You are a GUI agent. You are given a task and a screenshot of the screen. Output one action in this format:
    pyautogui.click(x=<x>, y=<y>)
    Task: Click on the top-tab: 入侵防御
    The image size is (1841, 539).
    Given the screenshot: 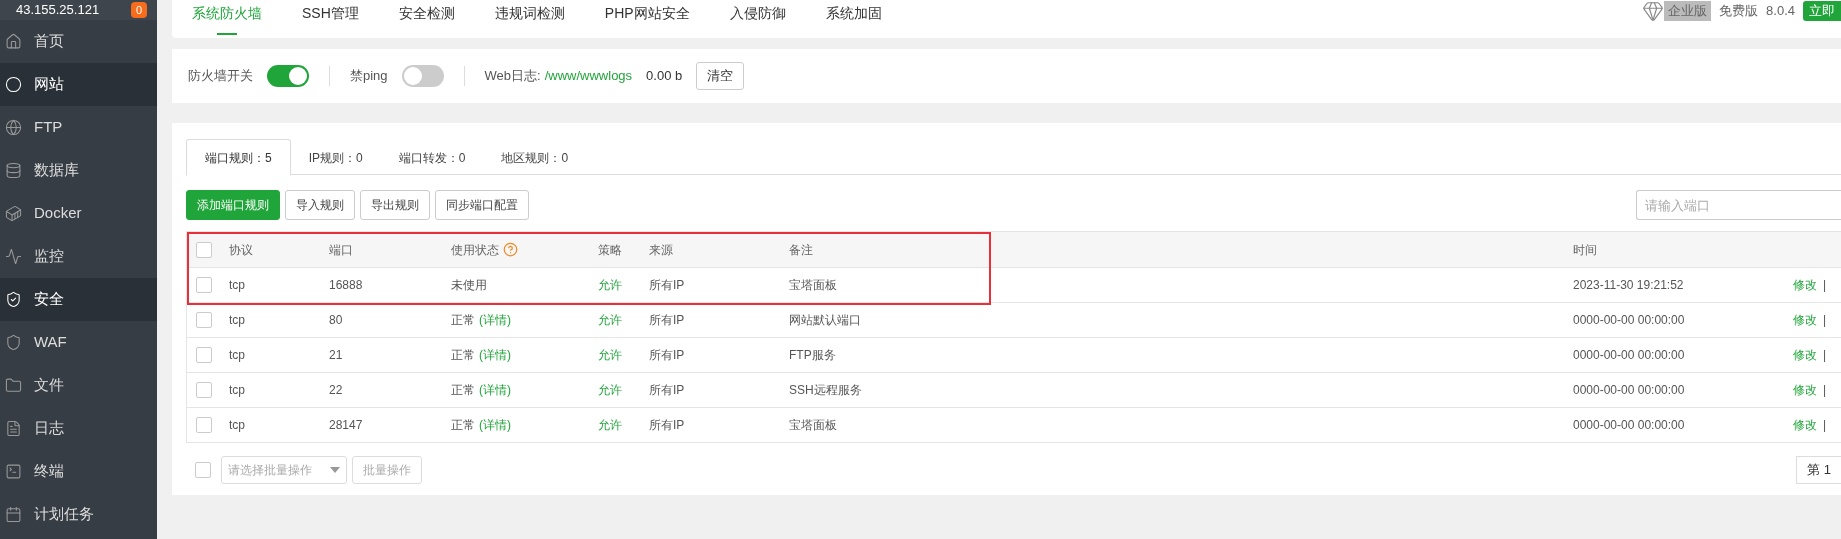 What is the action you would take?
    pyautogui.click(x=757, y=19)
    